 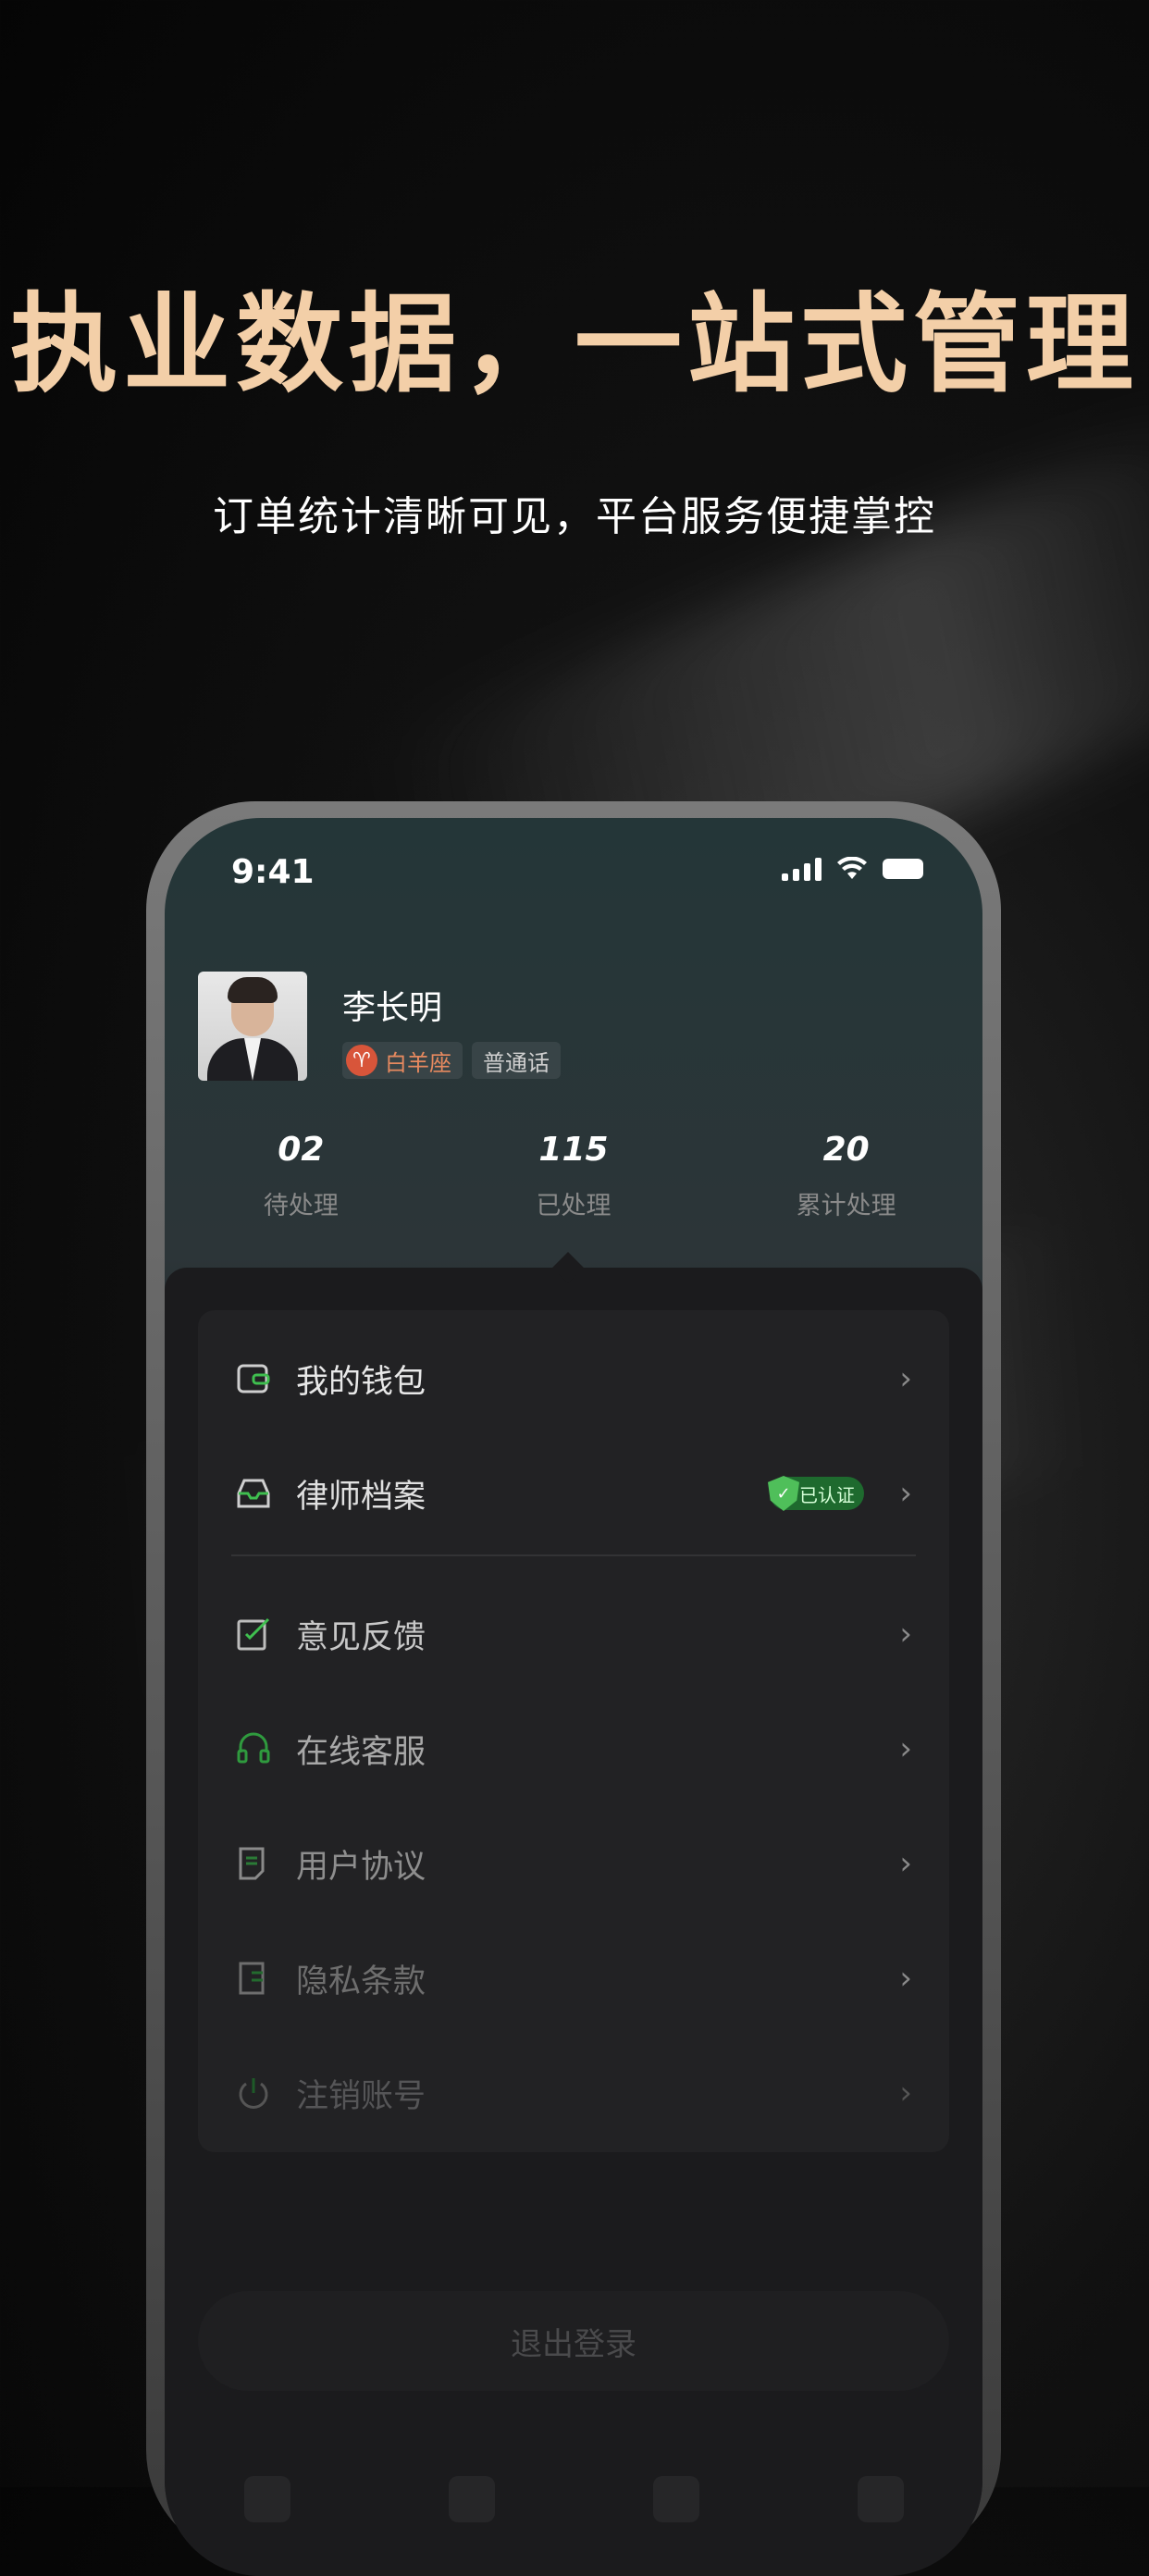 I want to click on stat-label: 待处理, so click(x=301, y=1206).